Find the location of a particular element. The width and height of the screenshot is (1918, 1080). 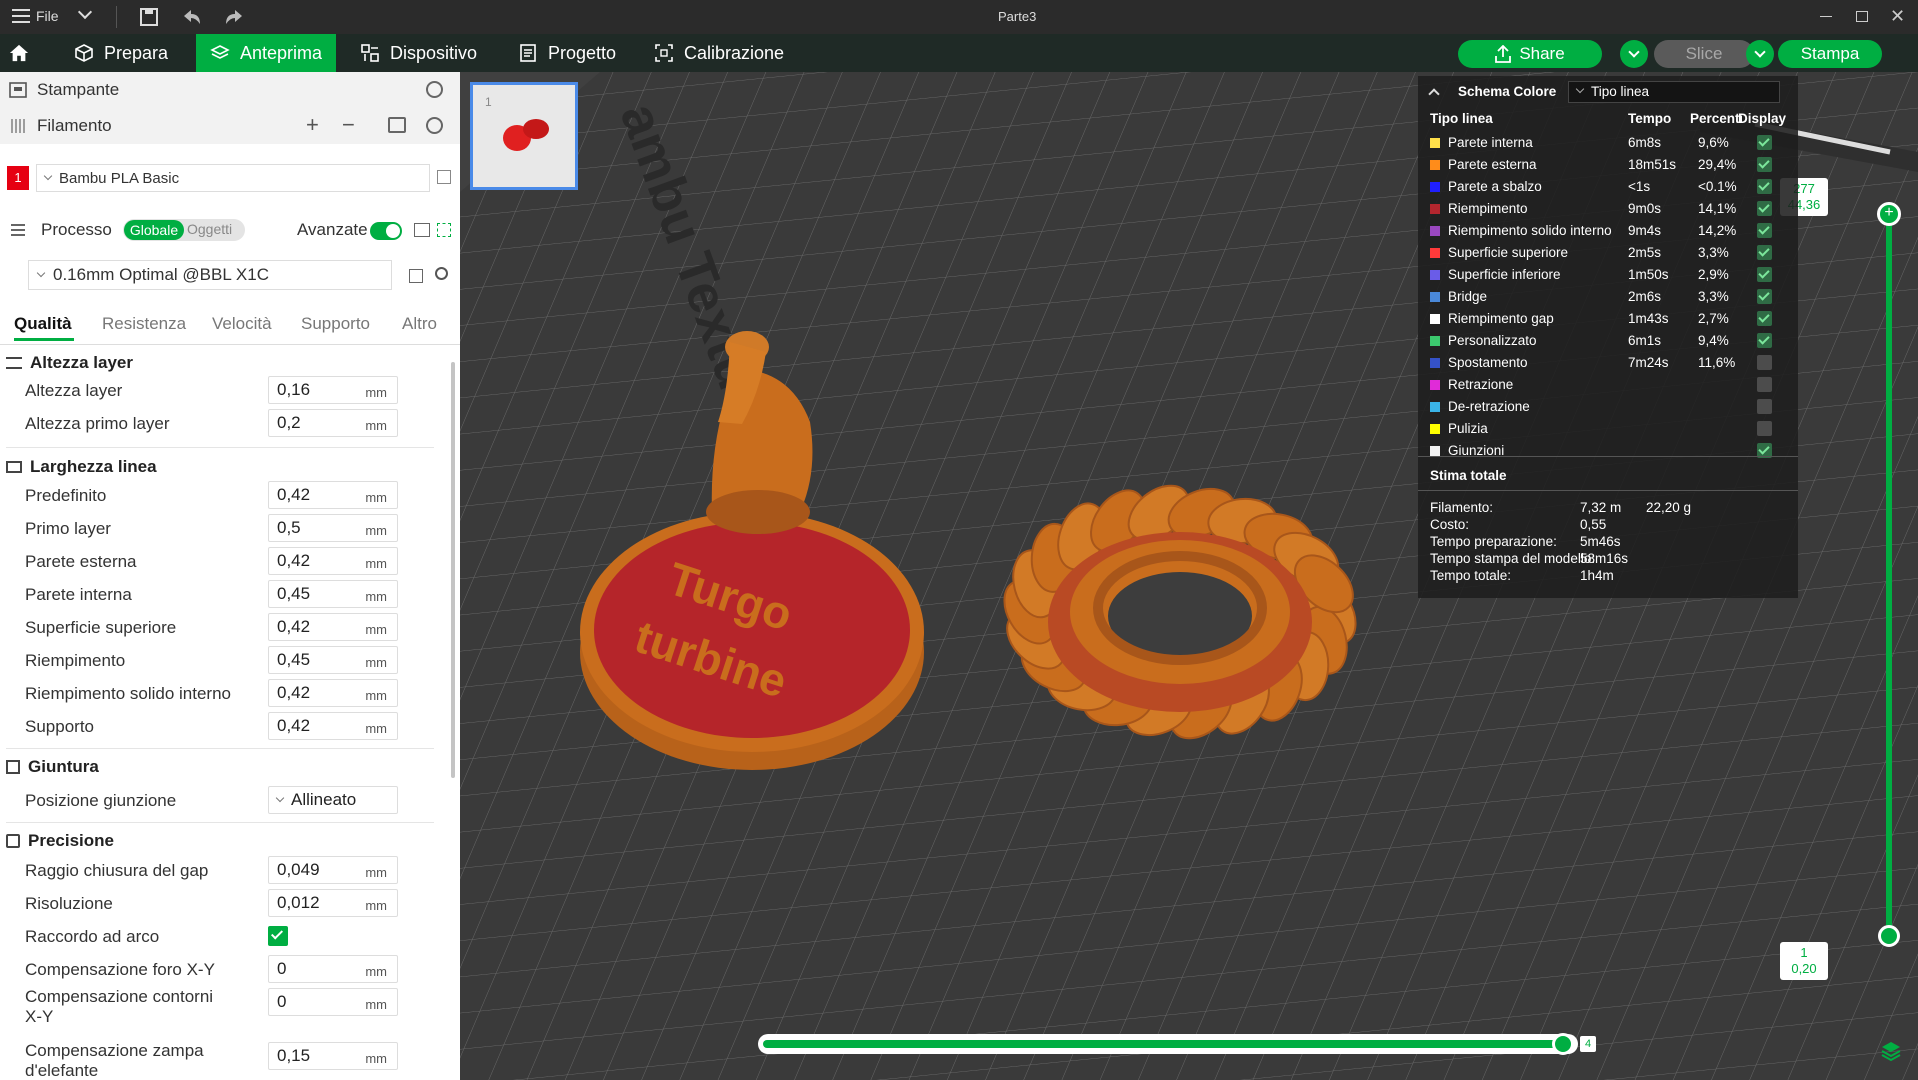

list-icon is located at coordinates (422, 230).